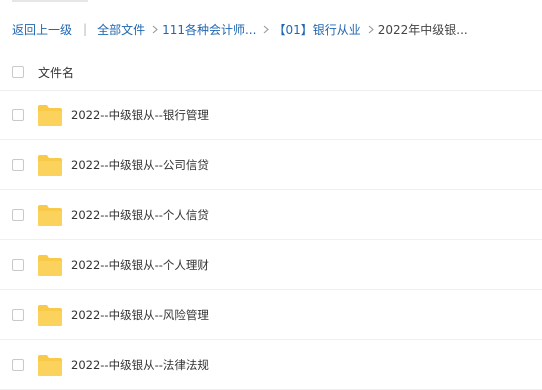 This screenshot has height=390, width=542. What do you see at coordinates (140, 115) in the screenshot?
I see `file-name: 2022--中级银从--银行管理` at bounding box center [140, 115].